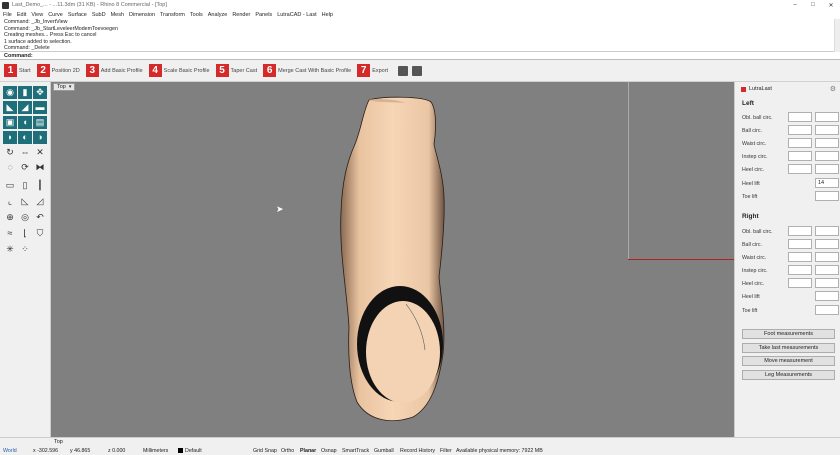 The width and height of the screenshot is (840, 455). I want to click on image-icon: ▤, so click(40, 122).